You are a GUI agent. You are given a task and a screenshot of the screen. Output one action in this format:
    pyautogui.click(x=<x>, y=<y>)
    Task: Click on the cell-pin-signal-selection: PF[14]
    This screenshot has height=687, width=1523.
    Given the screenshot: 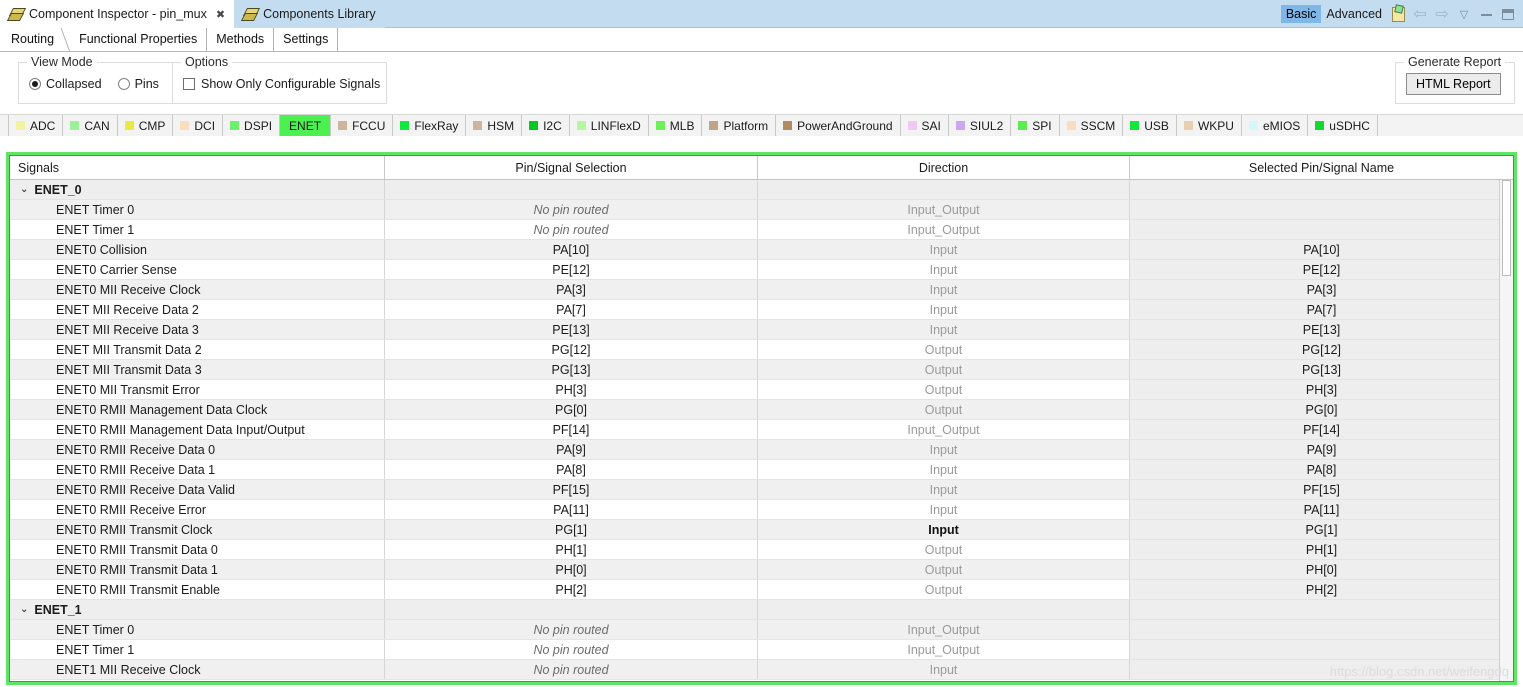 What is the action you would take?
    pyautogui.click(x=571, y=429)
    